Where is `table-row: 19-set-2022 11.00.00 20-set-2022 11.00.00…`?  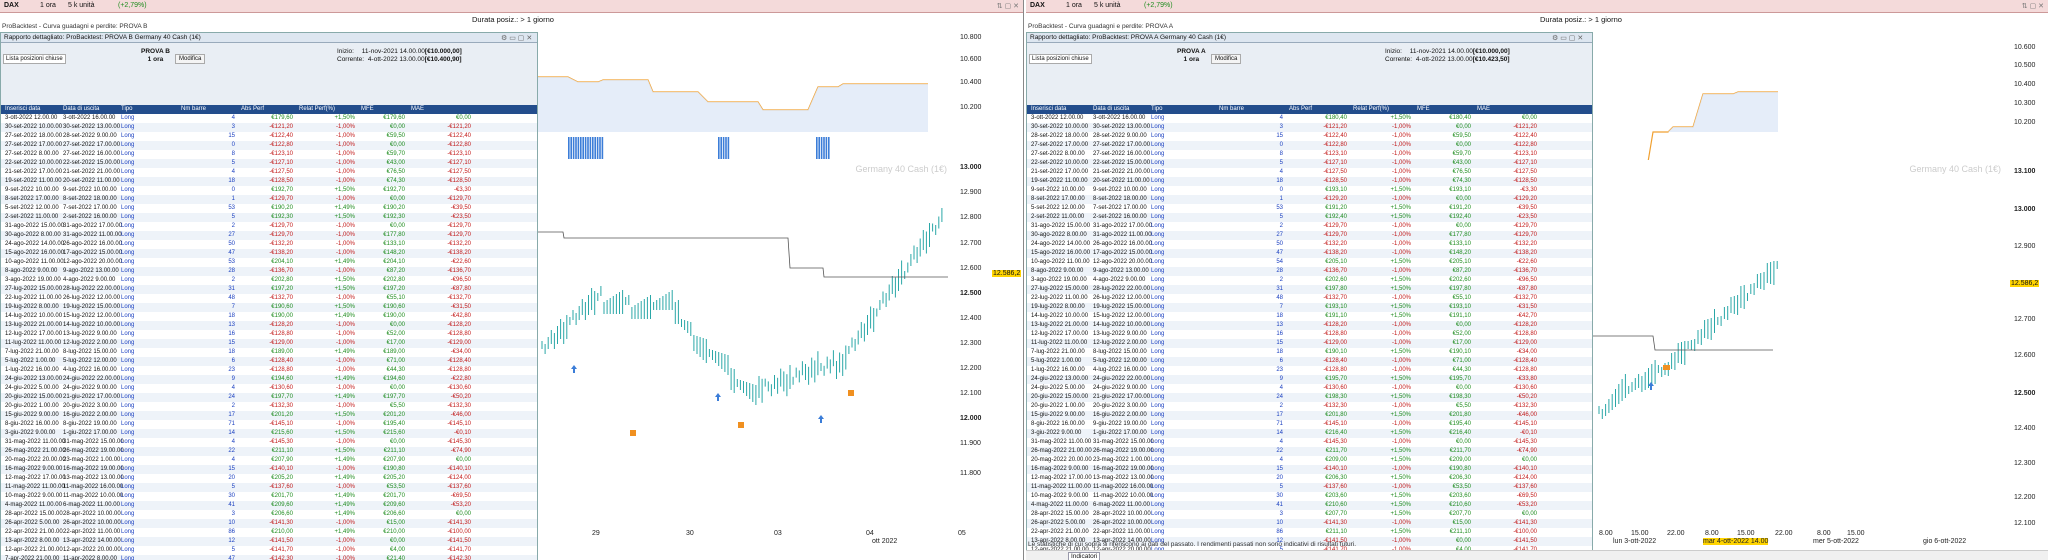 table-row: 19-set-2022 11.00.00 20-set-2022 11.00.00… is located at coordinates (1309, 181).